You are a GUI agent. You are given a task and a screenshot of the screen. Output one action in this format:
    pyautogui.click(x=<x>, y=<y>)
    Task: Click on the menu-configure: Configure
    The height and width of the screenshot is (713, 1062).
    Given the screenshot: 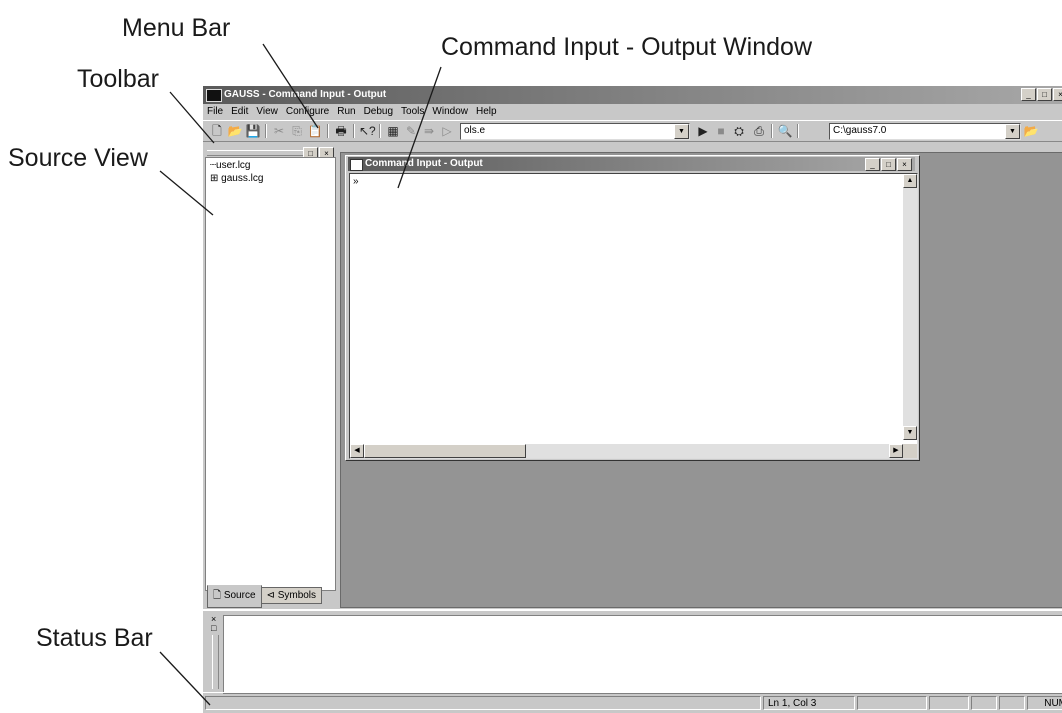 What is the action you would take?
    pyautogui.click(x=307, y=111)
    